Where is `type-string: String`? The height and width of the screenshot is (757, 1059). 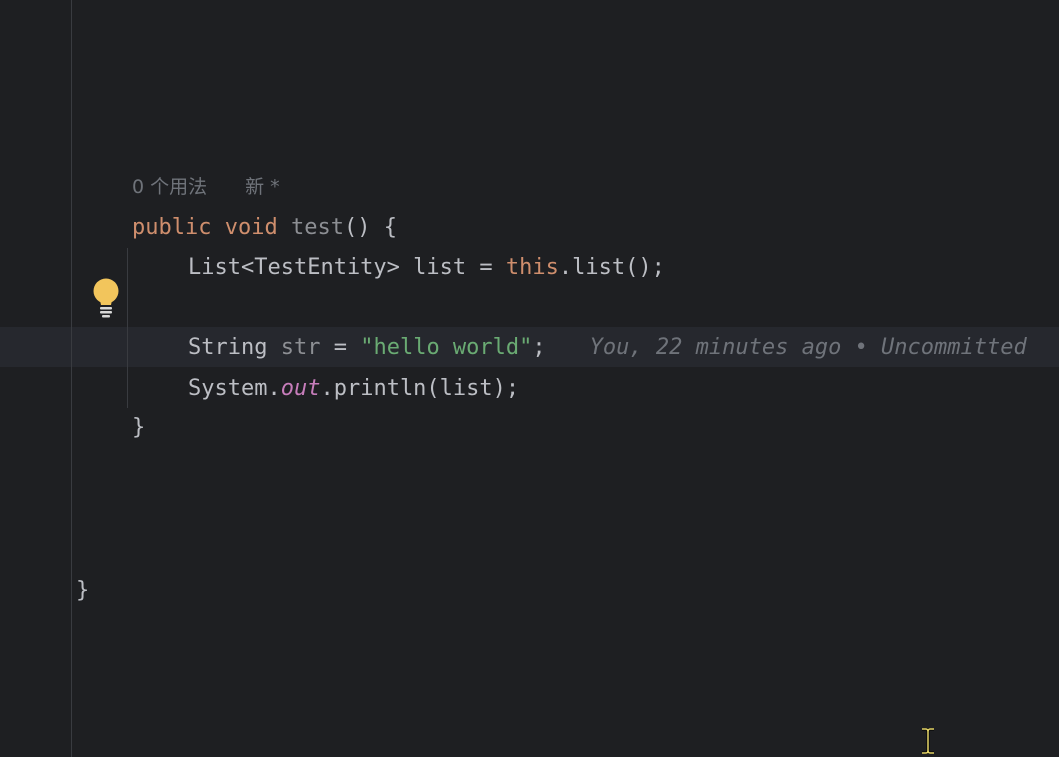
type-string: String is located at coordinates (234, 347).